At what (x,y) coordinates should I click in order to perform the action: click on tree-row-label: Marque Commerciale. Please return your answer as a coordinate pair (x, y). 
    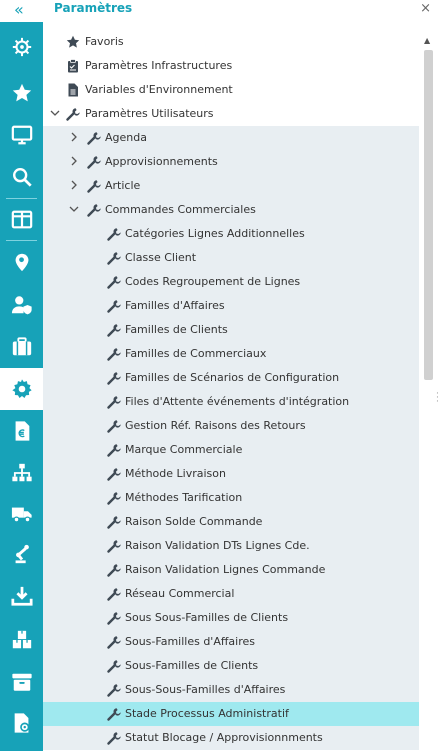
    Looking at the image, I should click on (184, 449).